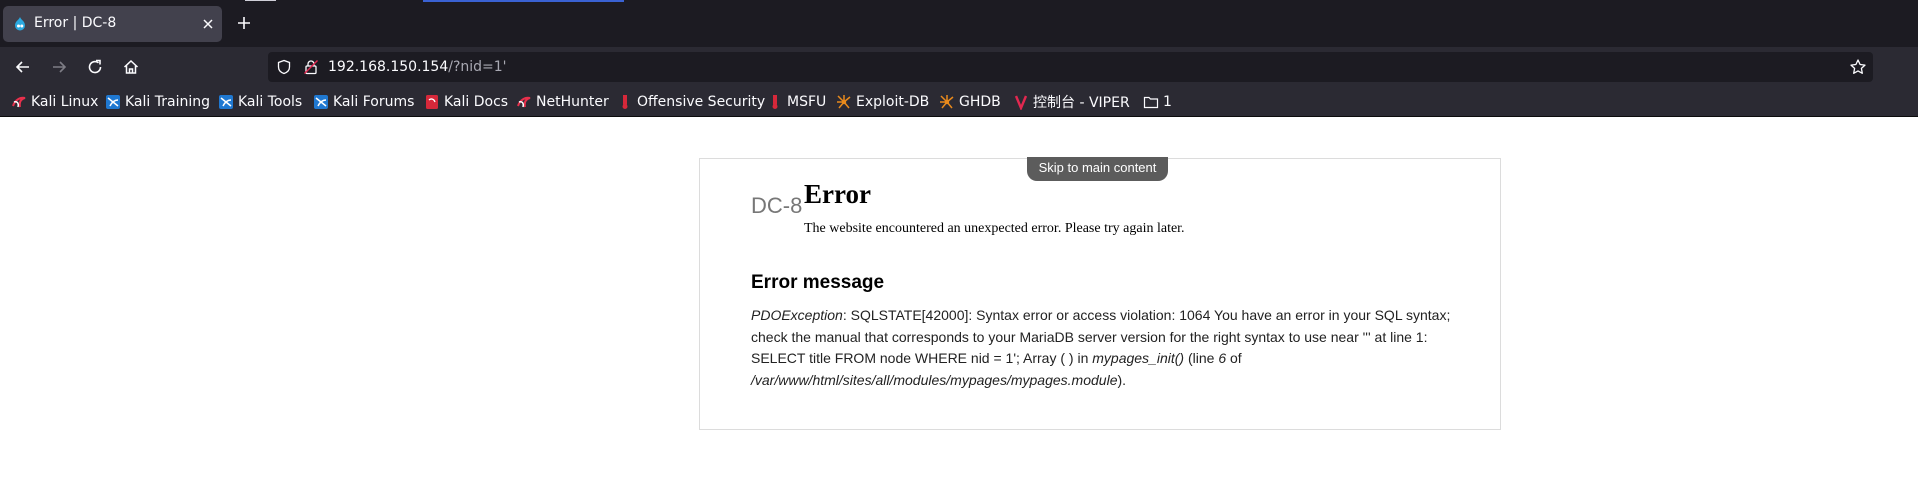 The height and width of the screenshot is (484, 1918). What do you see at coordinates (1122, 379) in the screenshot?
I see `error-text: ).` at bounding box center [1122, 379].